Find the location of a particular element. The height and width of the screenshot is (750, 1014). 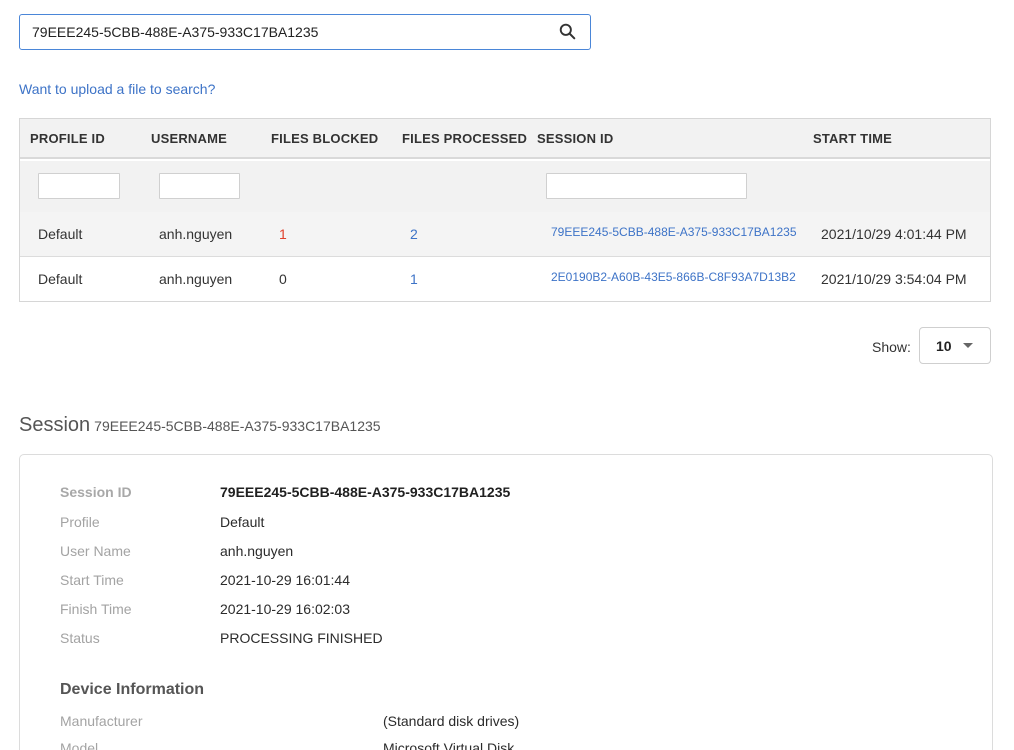

profile-id-filter-input is located at coordinates (79, 186).